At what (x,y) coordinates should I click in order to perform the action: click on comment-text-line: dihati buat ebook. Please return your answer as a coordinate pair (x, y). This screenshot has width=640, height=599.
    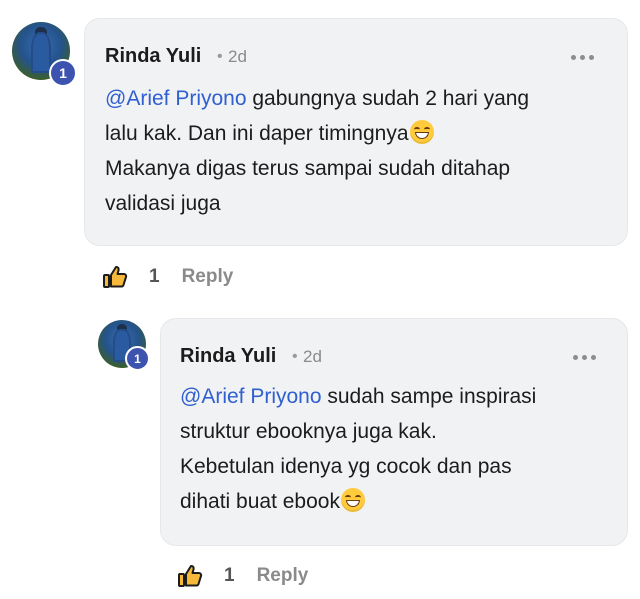
    Looking at the image, I should click on (260, 501).